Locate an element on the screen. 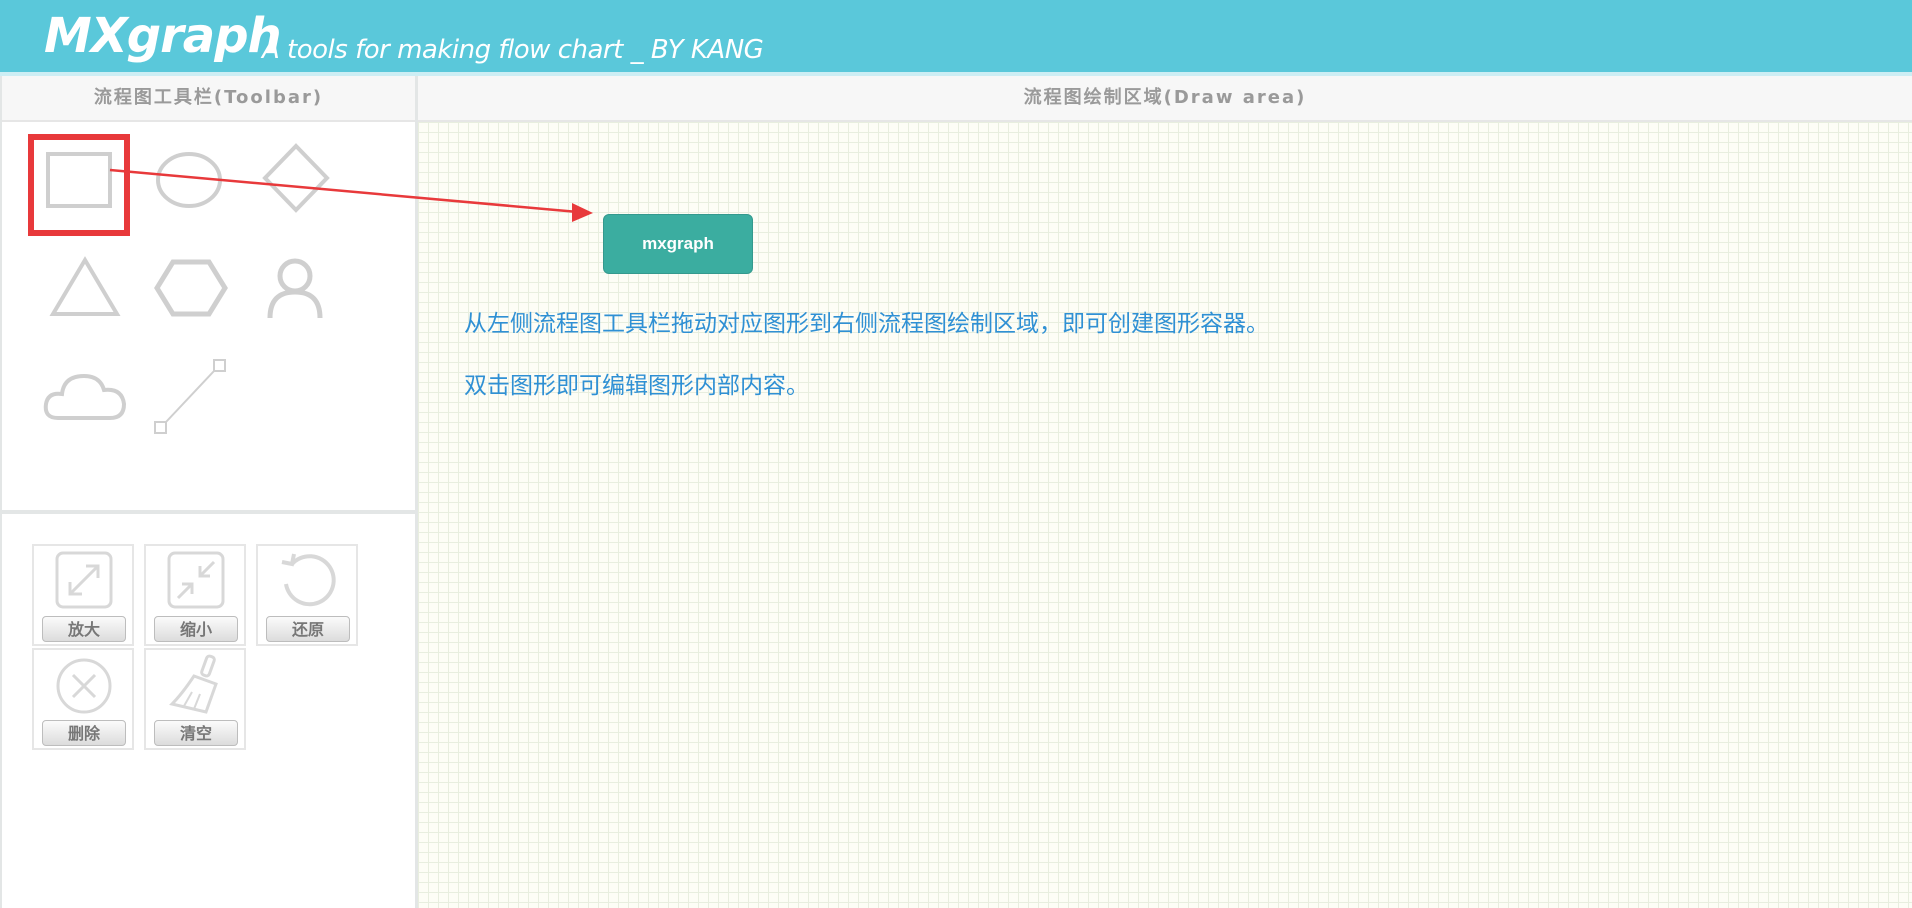 The height and width of the screenshot is (908, 1912). delete-button: 删除 is located at coordinates (84, 733).